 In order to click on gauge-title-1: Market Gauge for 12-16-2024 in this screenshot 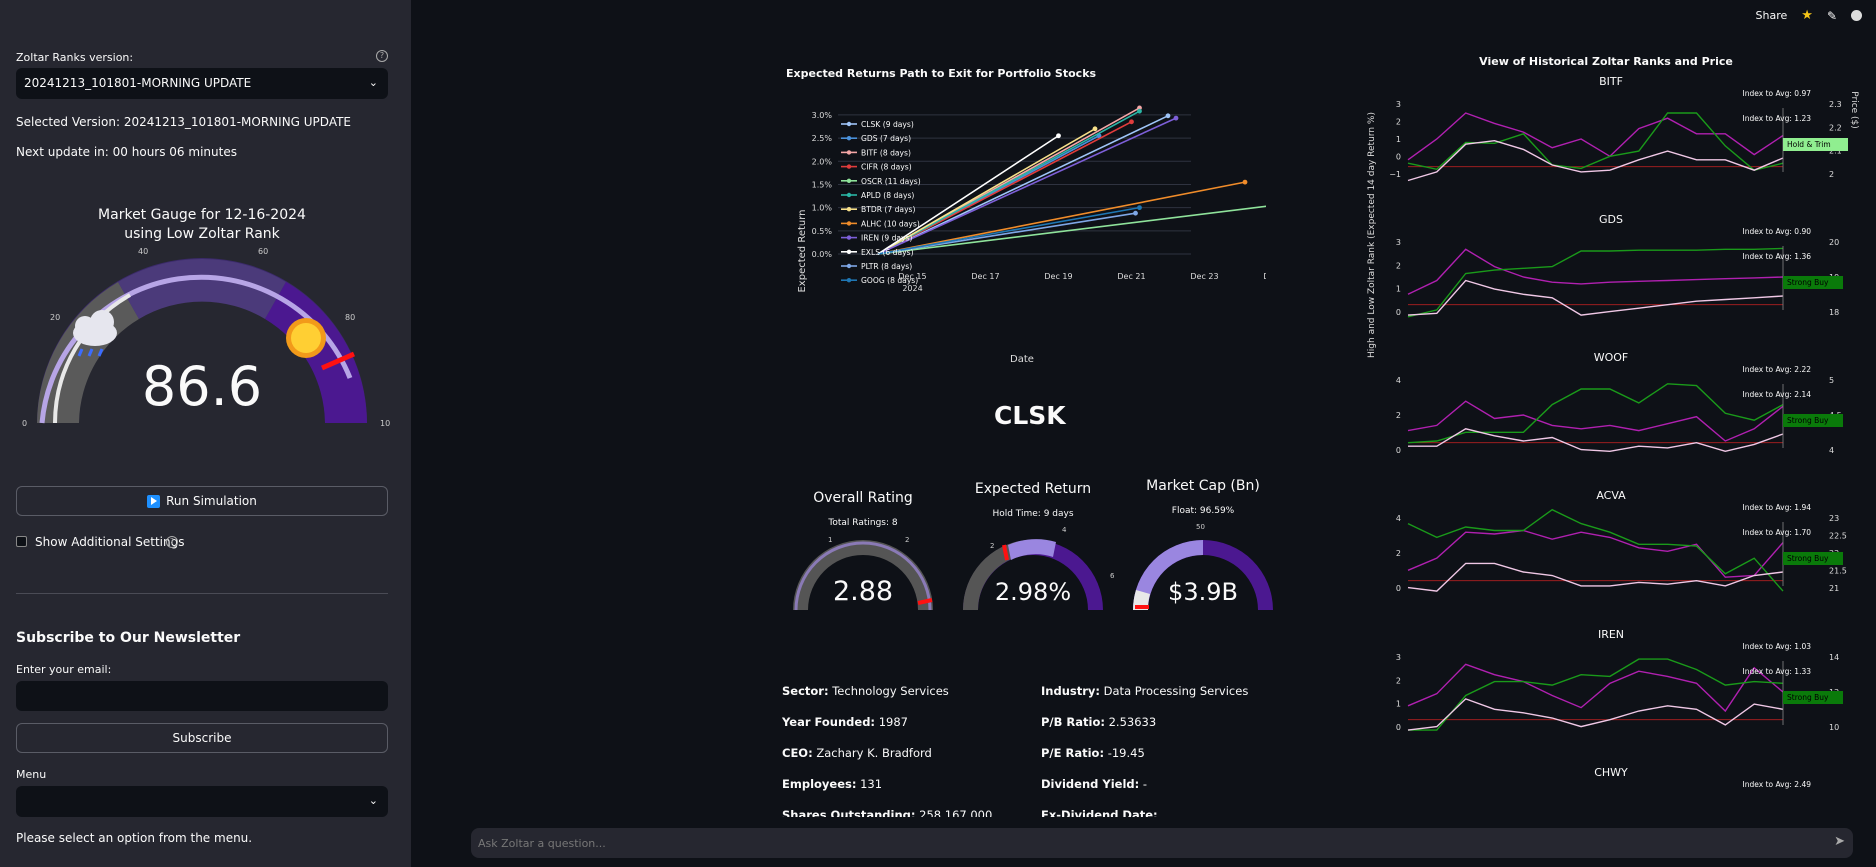, I will do `click(202, 215)`.